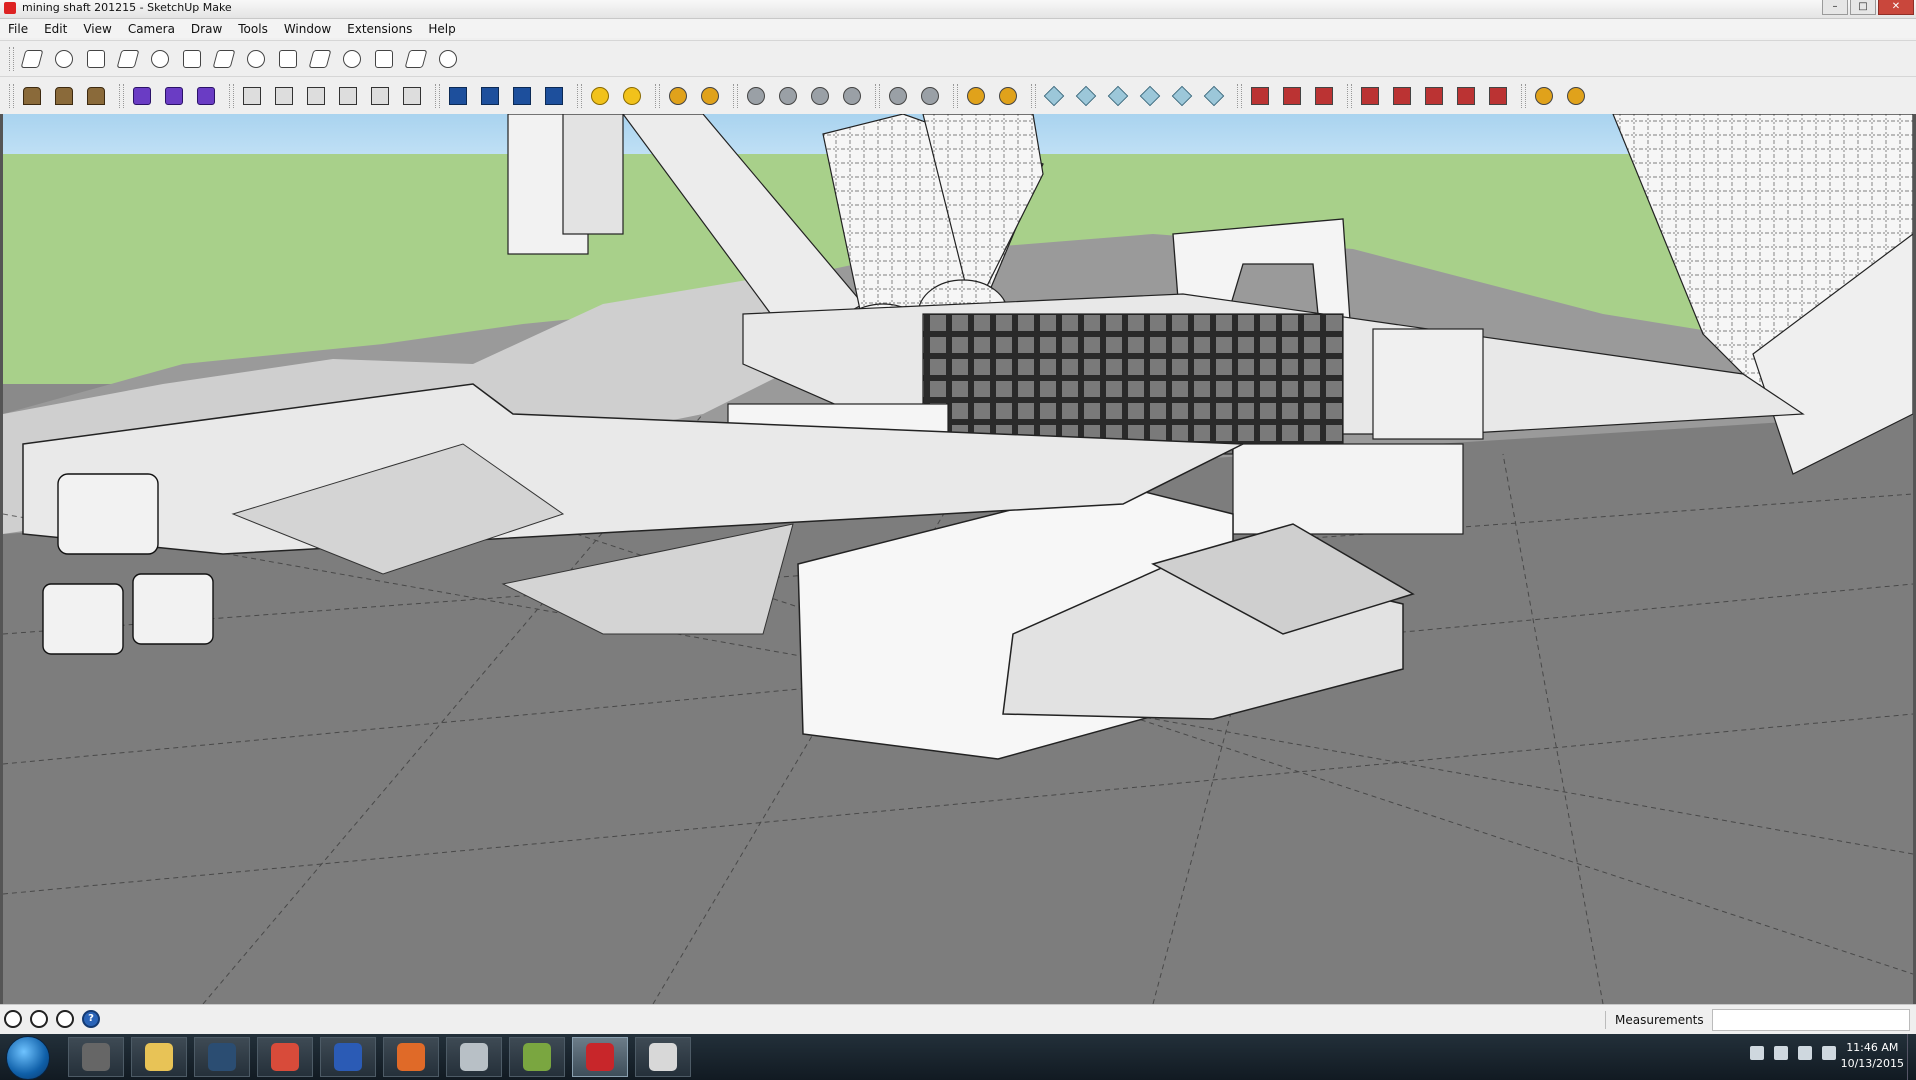 This screenshot has width=1916, height=1080. What do you see at coordinates (222, 1057) in the screenshot?
I see `taskbar-app-steam` at bounding box center [222, 1057].